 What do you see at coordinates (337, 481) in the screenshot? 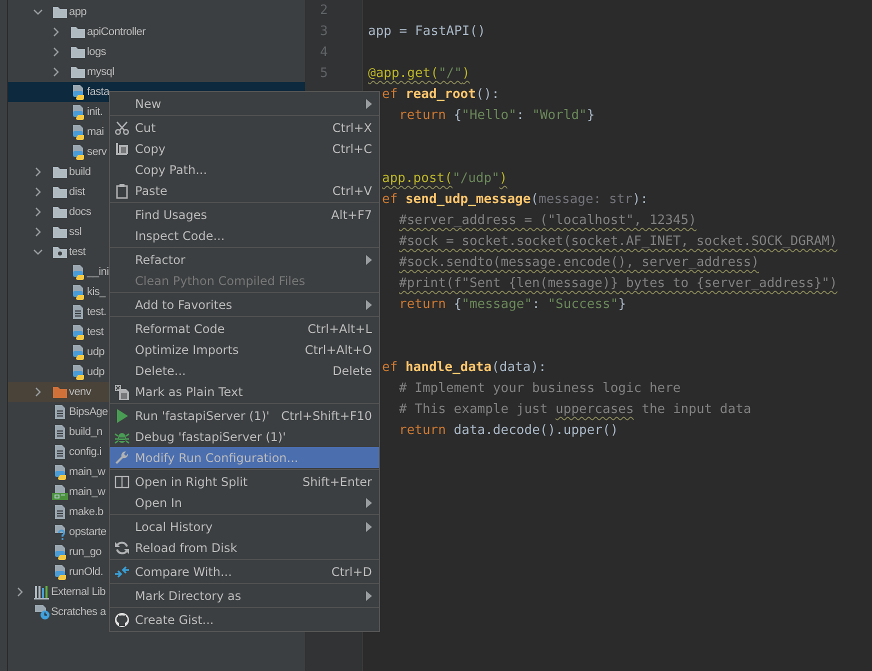
I see `shortcut-label: Shift+Enter` at bounding box center [337, 481].